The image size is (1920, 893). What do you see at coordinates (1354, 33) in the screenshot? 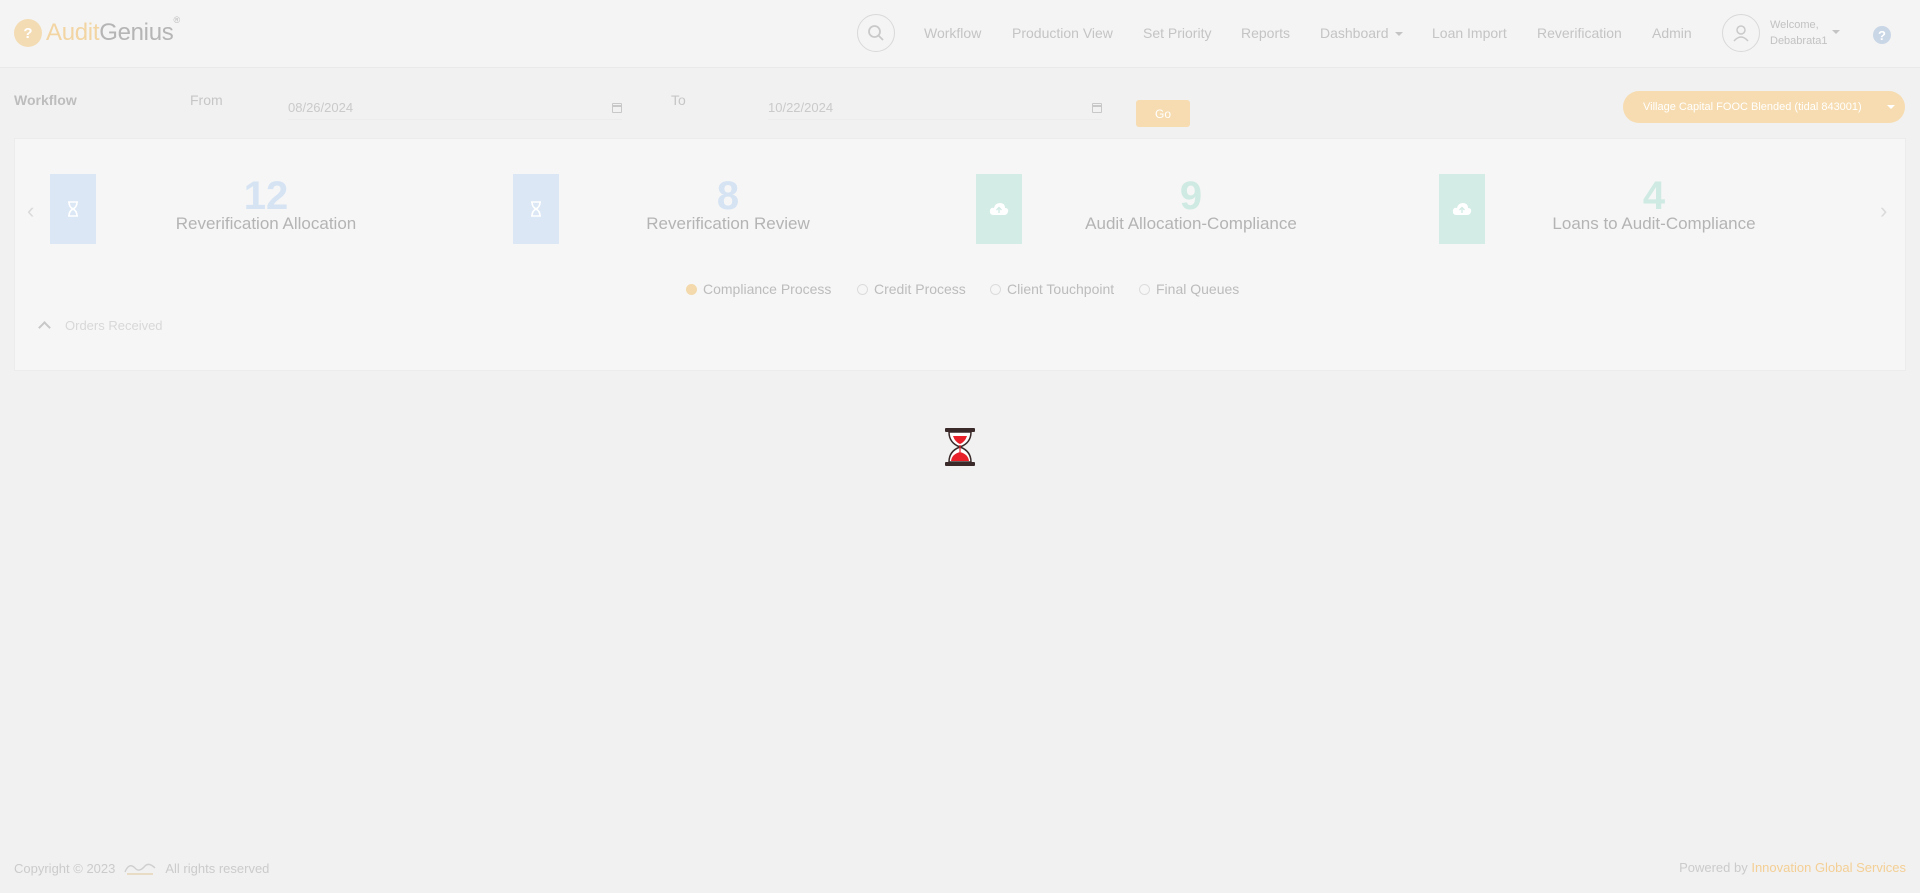
I see `nav-item-dashboard-label: Dashboard` at bounding box center [1354, 33].